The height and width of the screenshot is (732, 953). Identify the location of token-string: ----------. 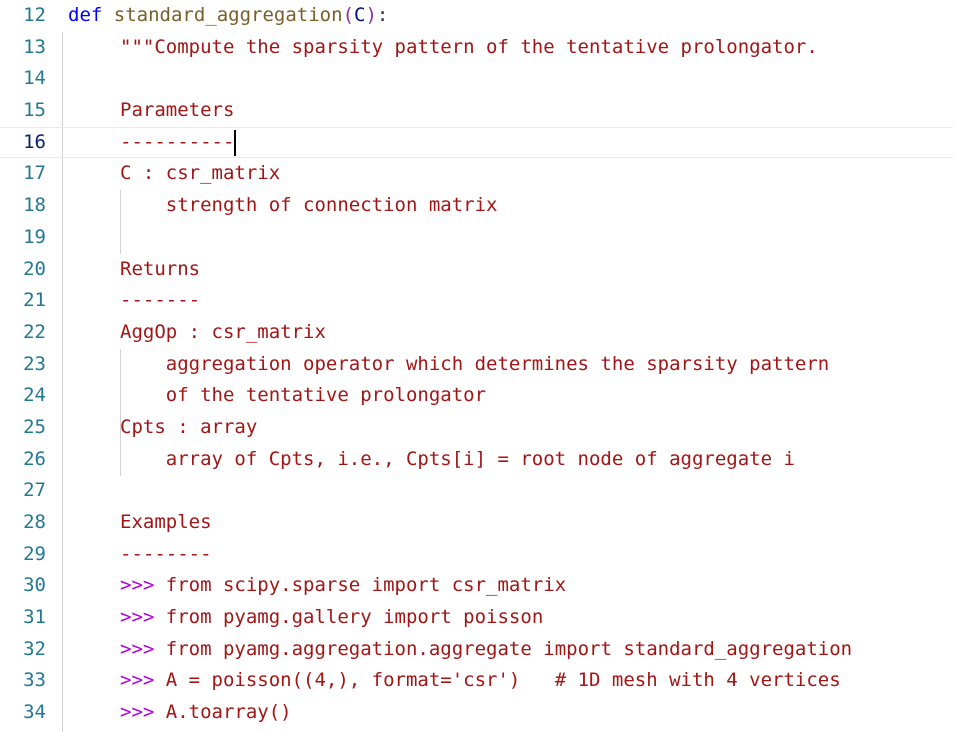
(177, 141).